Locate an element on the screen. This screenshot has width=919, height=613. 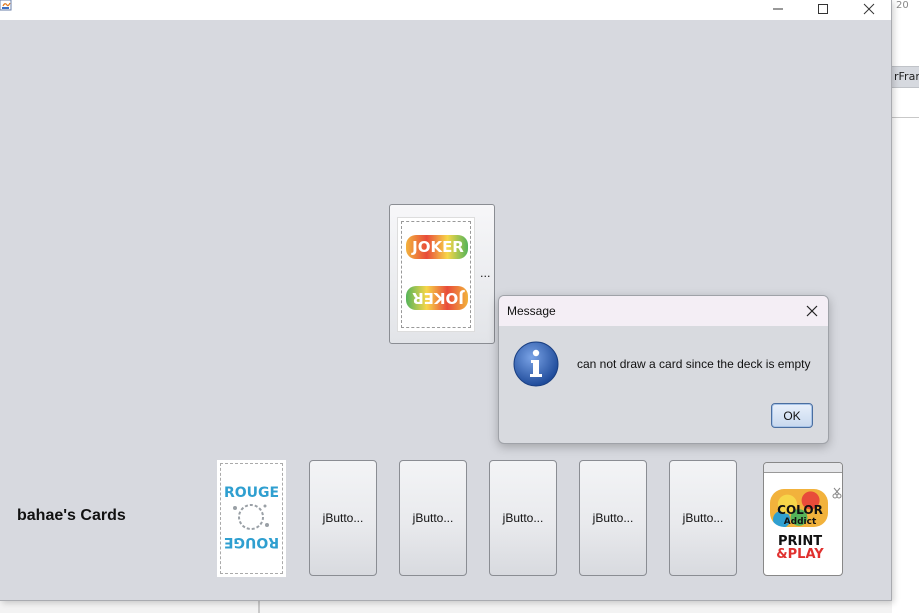
ok-button-label: OK is located at coordinates (792, 415).